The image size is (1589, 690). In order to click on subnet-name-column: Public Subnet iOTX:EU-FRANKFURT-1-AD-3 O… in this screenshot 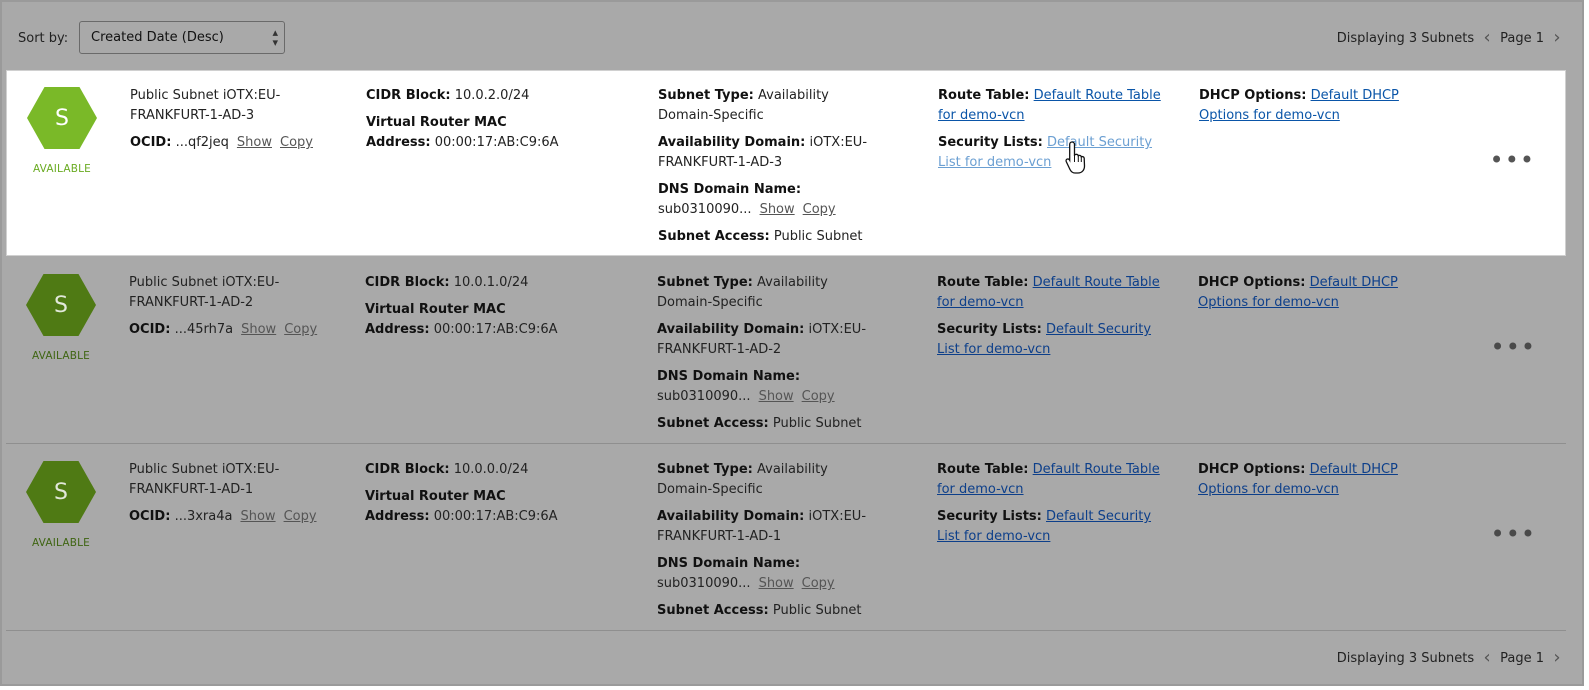, I will do `click(225, 119)`.